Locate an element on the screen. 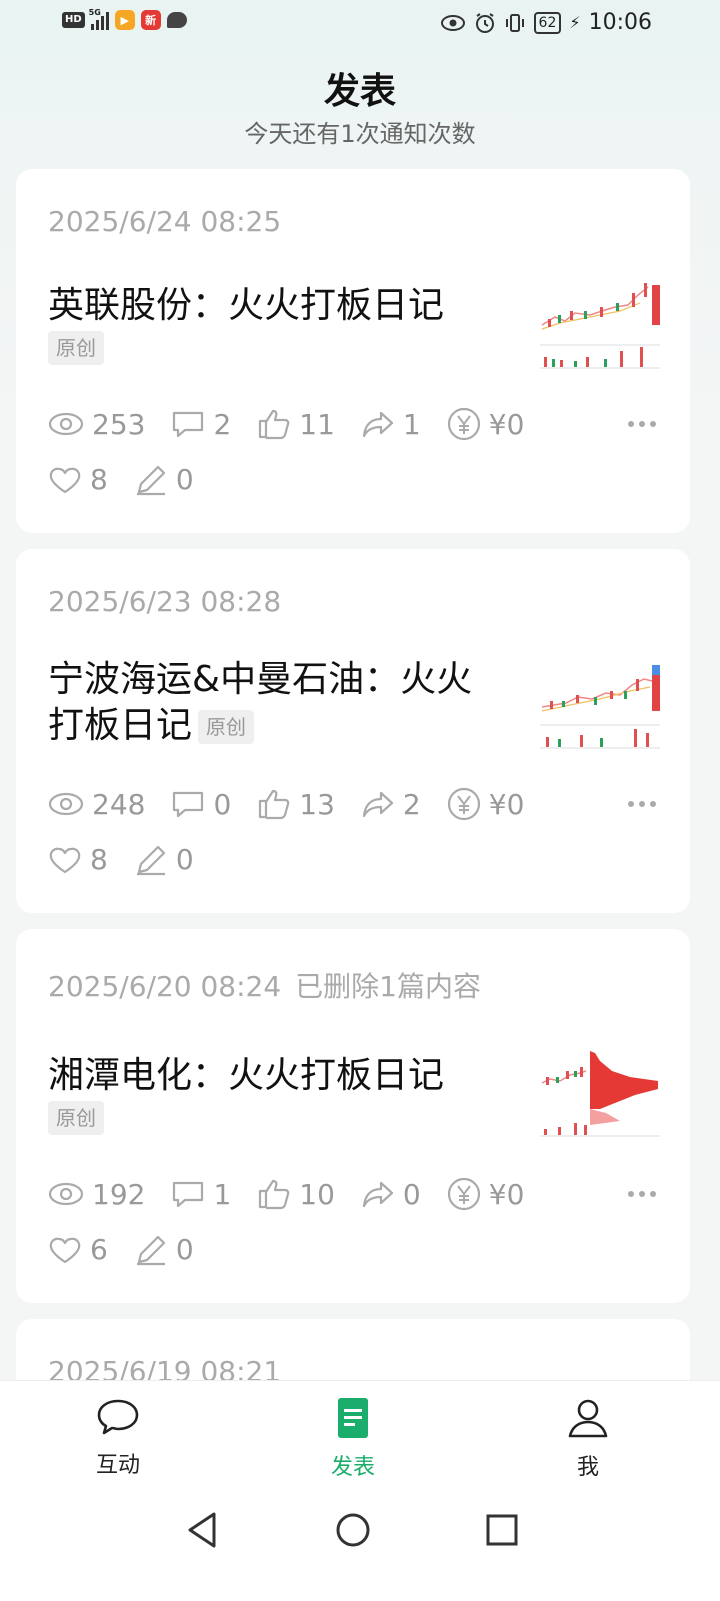 The height and width of the screenshot is (1601, 720). battery-icon: 62 is located at coordinates (547, 22).